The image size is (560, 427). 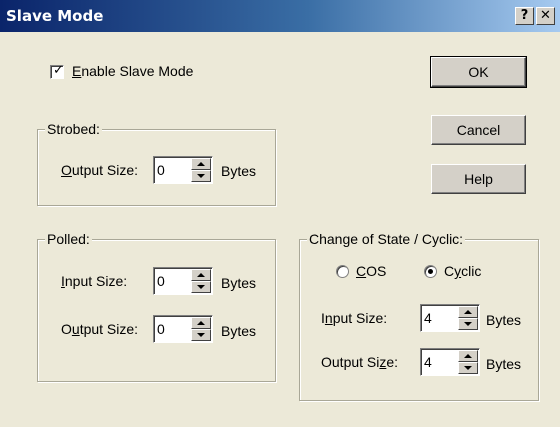 I want to click on strobed-output-down-button, so click(x=201, y=176).